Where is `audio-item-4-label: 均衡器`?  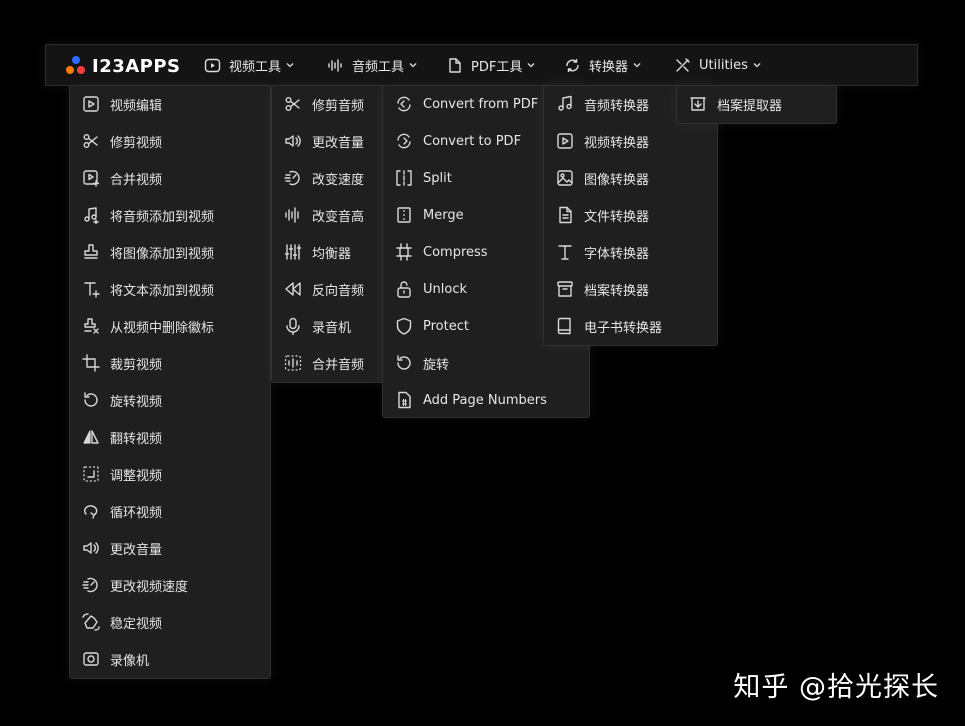 audio-item-4-label: 均衡器 is located at coordinates (332, 254).